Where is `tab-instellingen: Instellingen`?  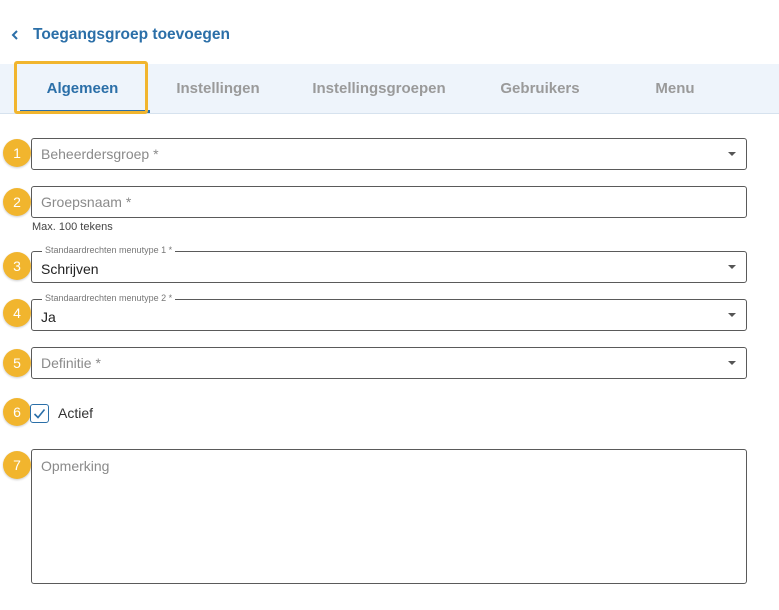 tab-instellingen: Instellingen is located at coordinates (218, 89).